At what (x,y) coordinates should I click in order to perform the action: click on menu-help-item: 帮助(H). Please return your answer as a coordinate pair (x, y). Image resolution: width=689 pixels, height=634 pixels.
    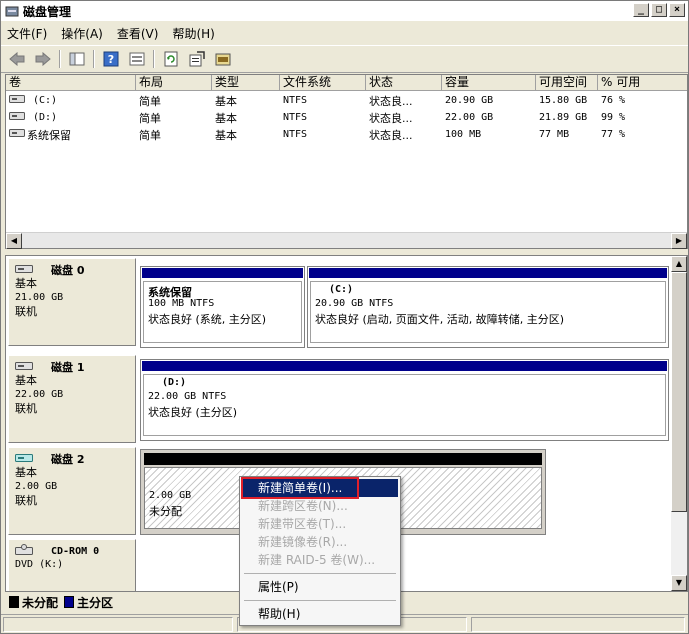
    Looking at the image, I should click on (320, 614).